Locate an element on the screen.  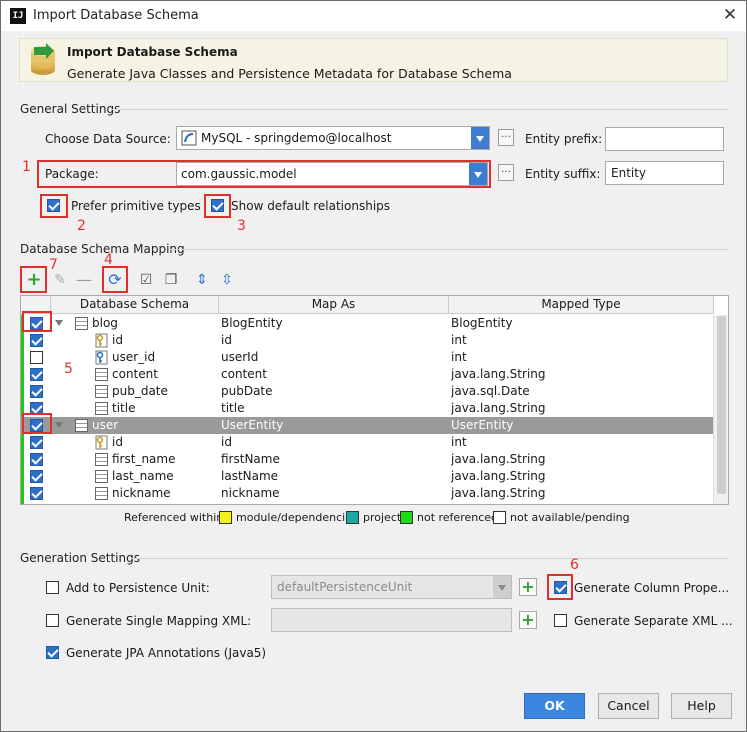
add-icon: + is located at coordinates (34, 280).